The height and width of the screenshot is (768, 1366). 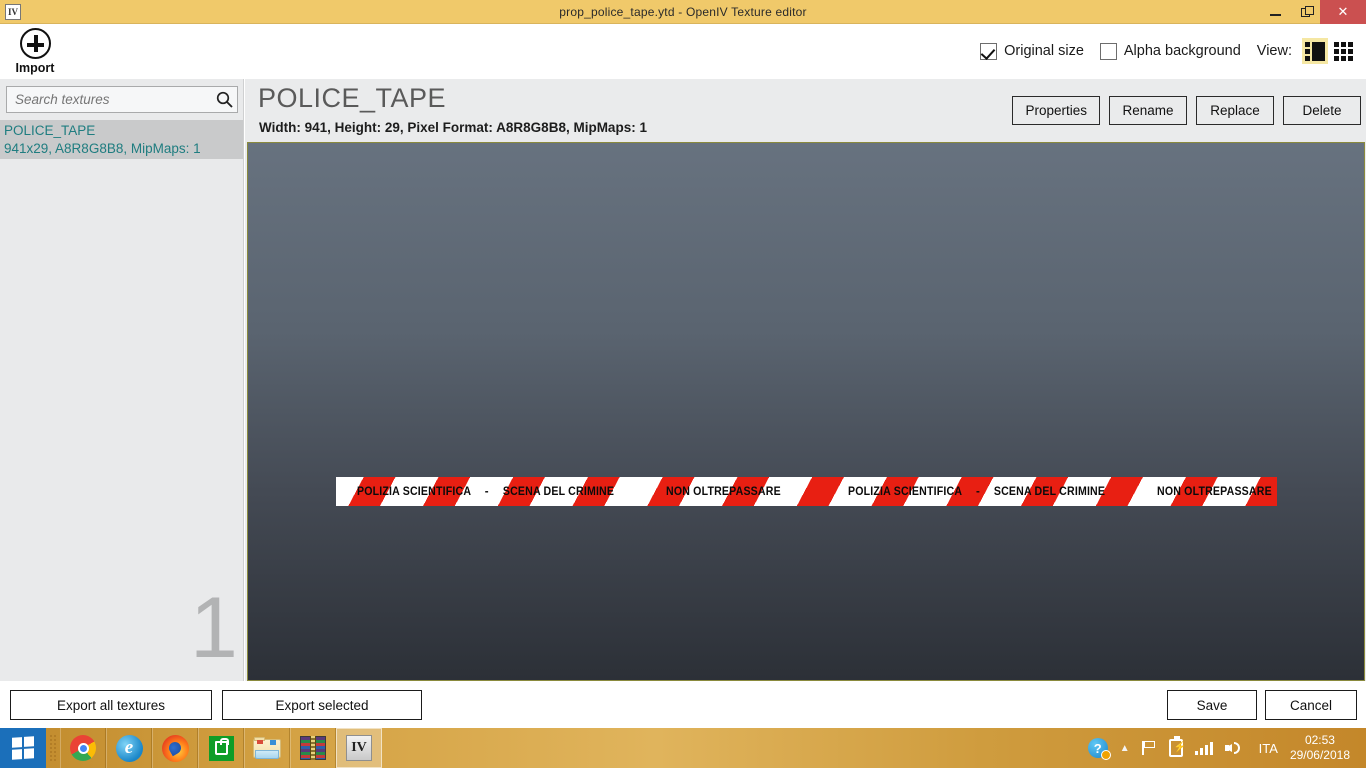 I want to click on taskbar-app-store, so click(x=221, y=748).